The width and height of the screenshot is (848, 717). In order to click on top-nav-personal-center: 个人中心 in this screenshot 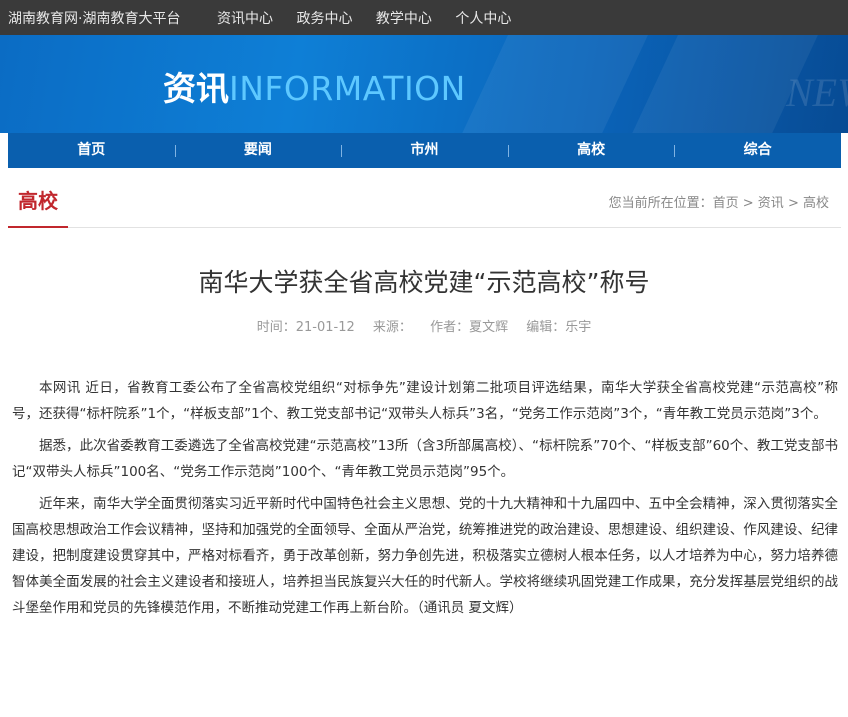, I will do `click(483, 19)`.